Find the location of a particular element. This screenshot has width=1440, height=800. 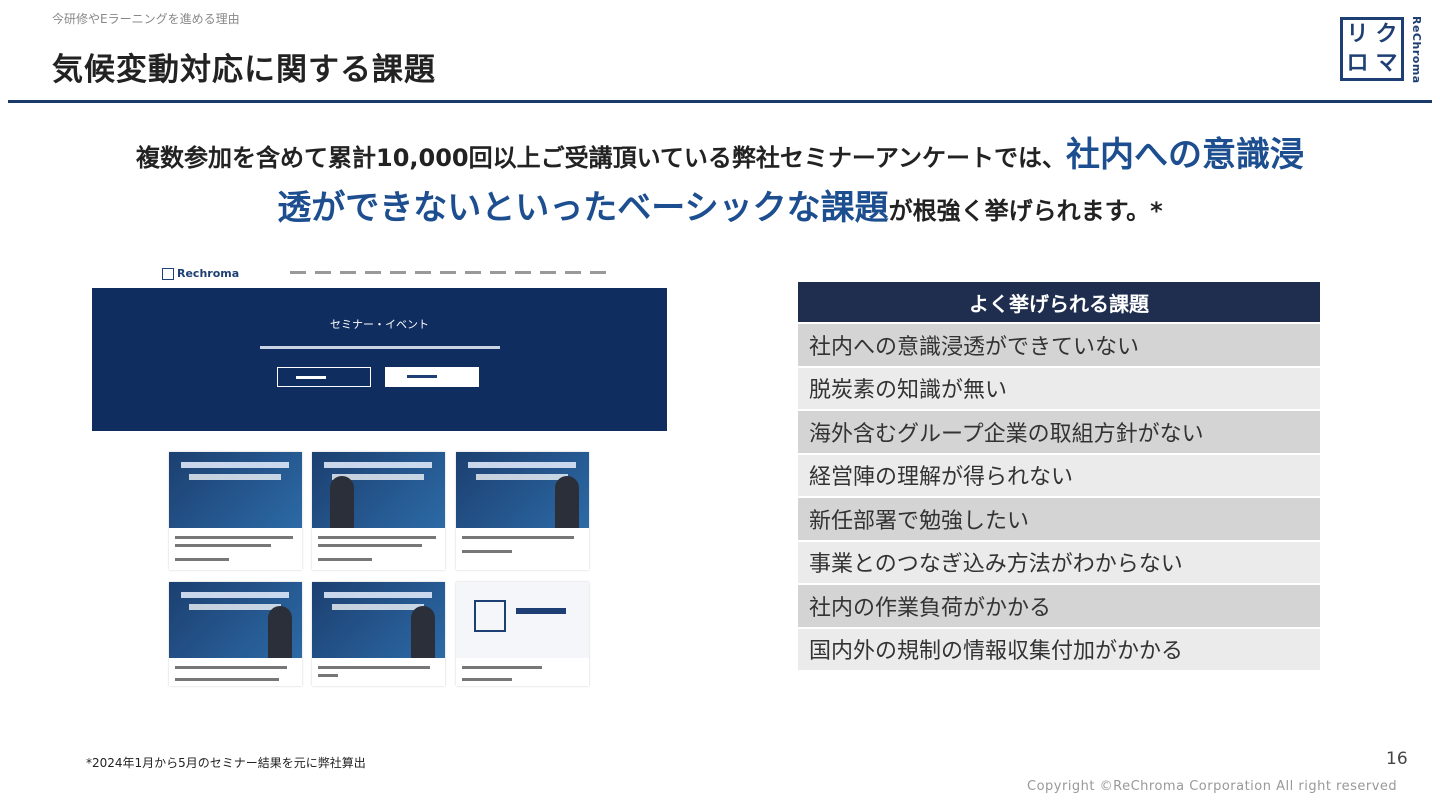

screenshot-brand-text: Rechroma is located at coordinates (208, 273).